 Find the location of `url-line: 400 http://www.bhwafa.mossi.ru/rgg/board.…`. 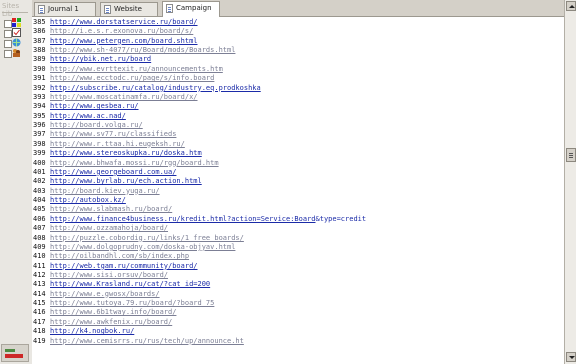

url-line: 400 http://www.bhwafa.mossi.ru/rgg/board.… is located at coordinates (126, 163).